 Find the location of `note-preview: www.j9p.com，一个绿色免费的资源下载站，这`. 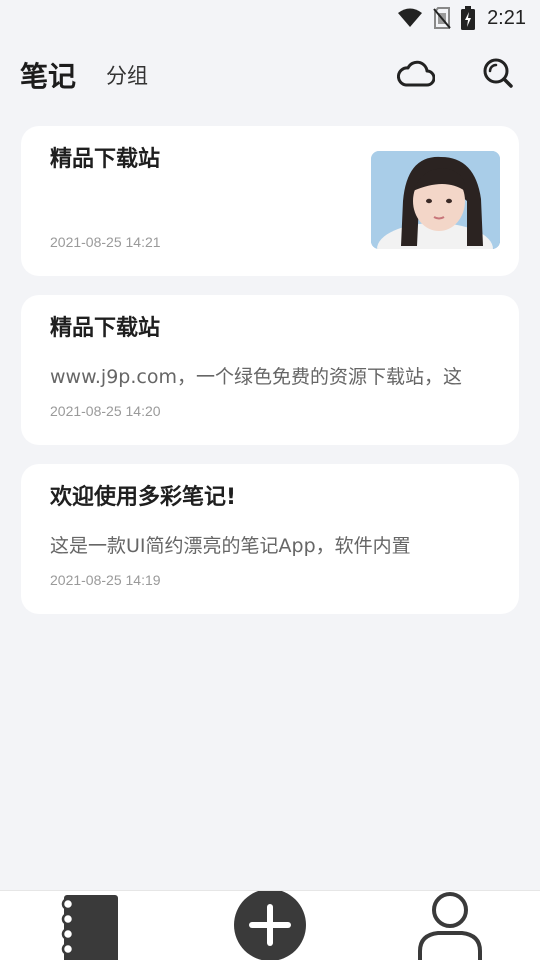

note-preview: www.j9p.com，一个绿色免费的资源下载站，这 is located at coordinates (256, 377).